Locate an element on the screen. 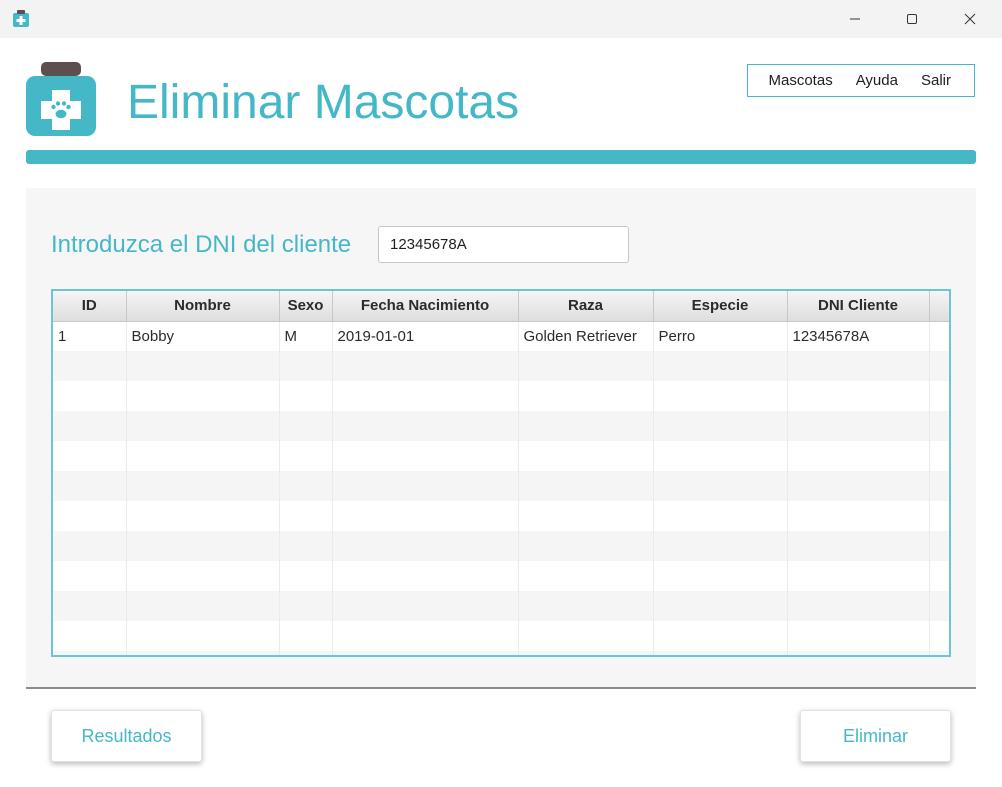 This screenshot has height=787, width=1002. column-header-especie: Especie is located at coordinates (720, 306).